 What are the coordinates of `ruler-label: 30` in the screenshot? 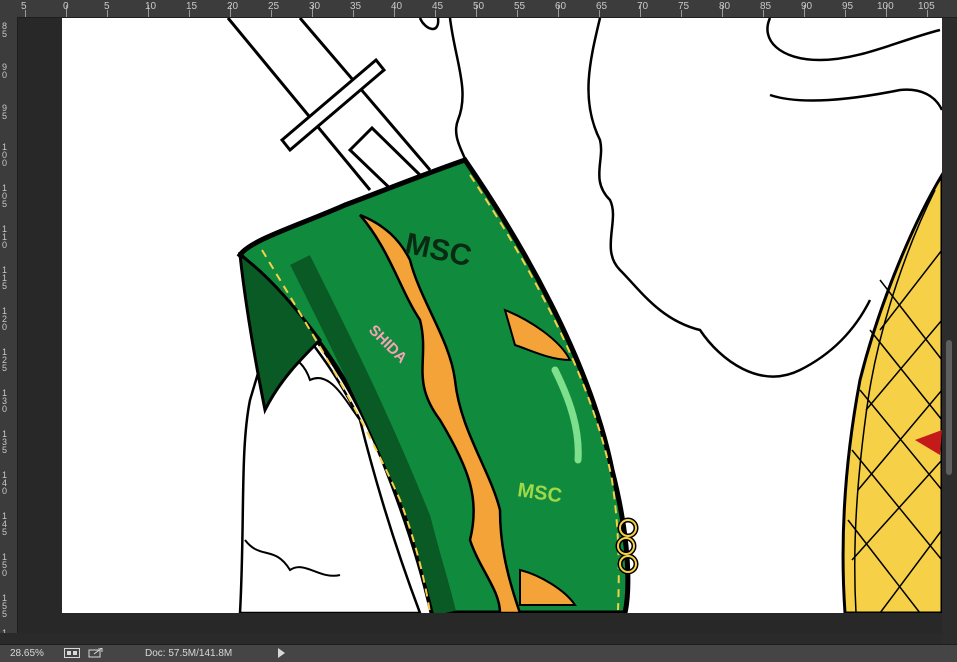 It's located at (315, 6).